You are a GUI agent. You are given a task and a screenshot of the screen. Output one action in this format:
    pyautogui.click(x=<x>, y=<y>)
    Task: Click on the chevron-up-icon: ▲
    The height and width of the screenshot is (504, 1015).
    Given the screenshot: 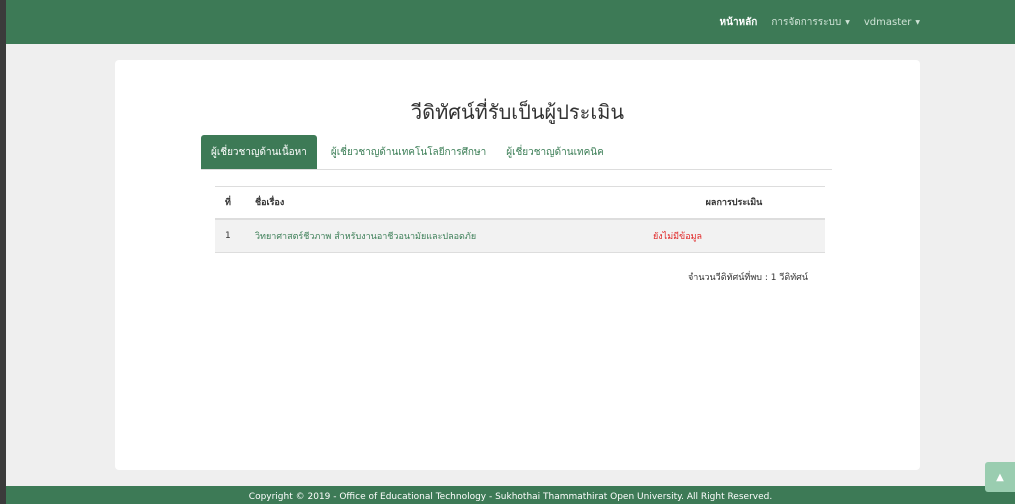 What is the action you would take?
    pyautogui.click(x=1000, y=477)
    